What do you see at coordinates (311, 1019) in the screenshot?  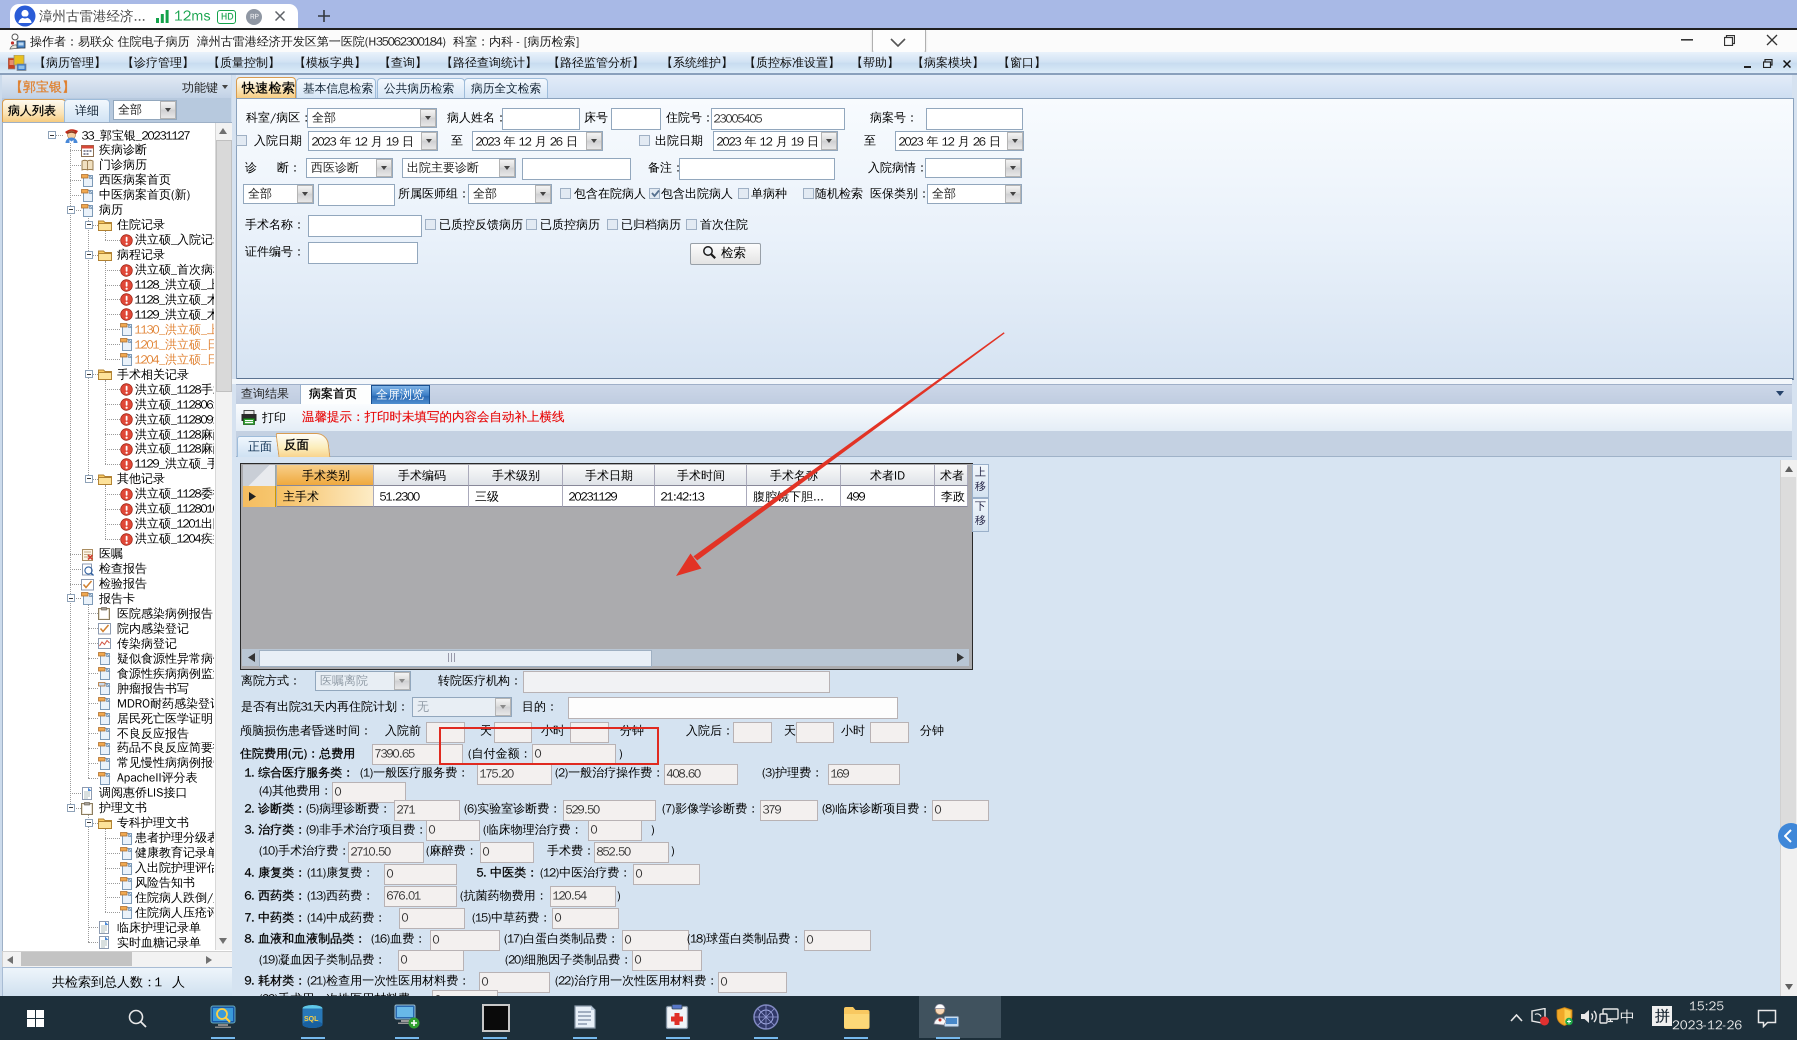 I see `svg-text: SQL` at bounding box center [311, 1019].